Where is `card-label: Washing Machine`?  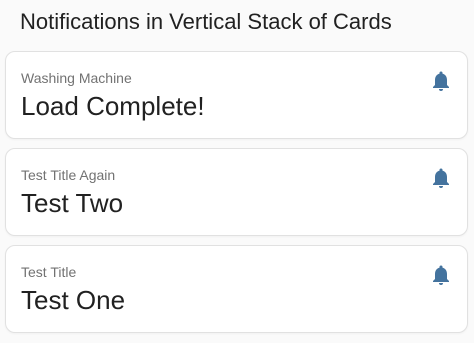
card-label: Washing Machine is located at coordinates (76, 78).